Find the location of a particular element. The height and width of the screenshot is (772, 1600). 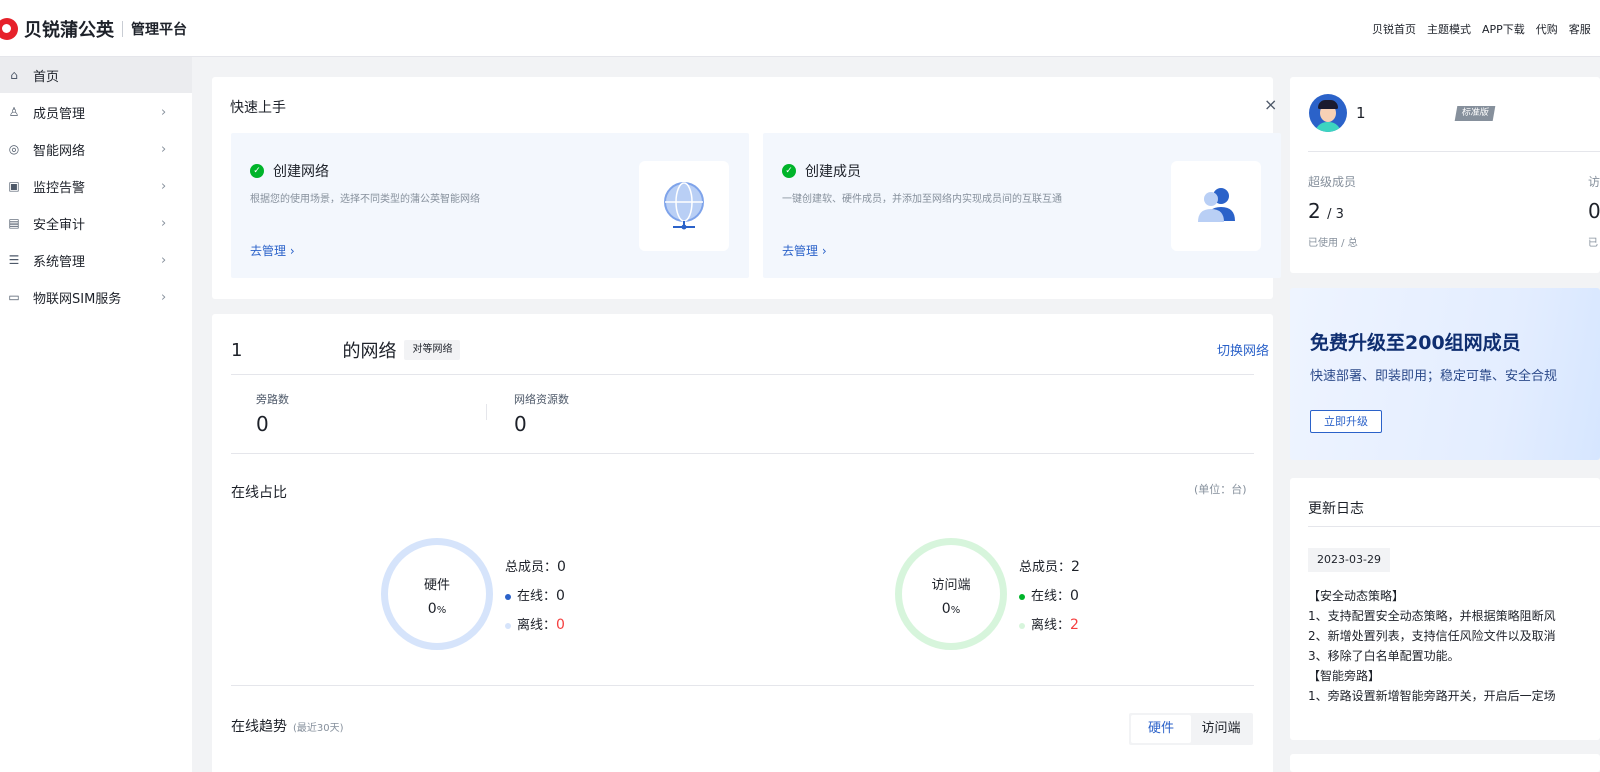

stat-value-bypass: 0 is located at coordinates (262, 424).